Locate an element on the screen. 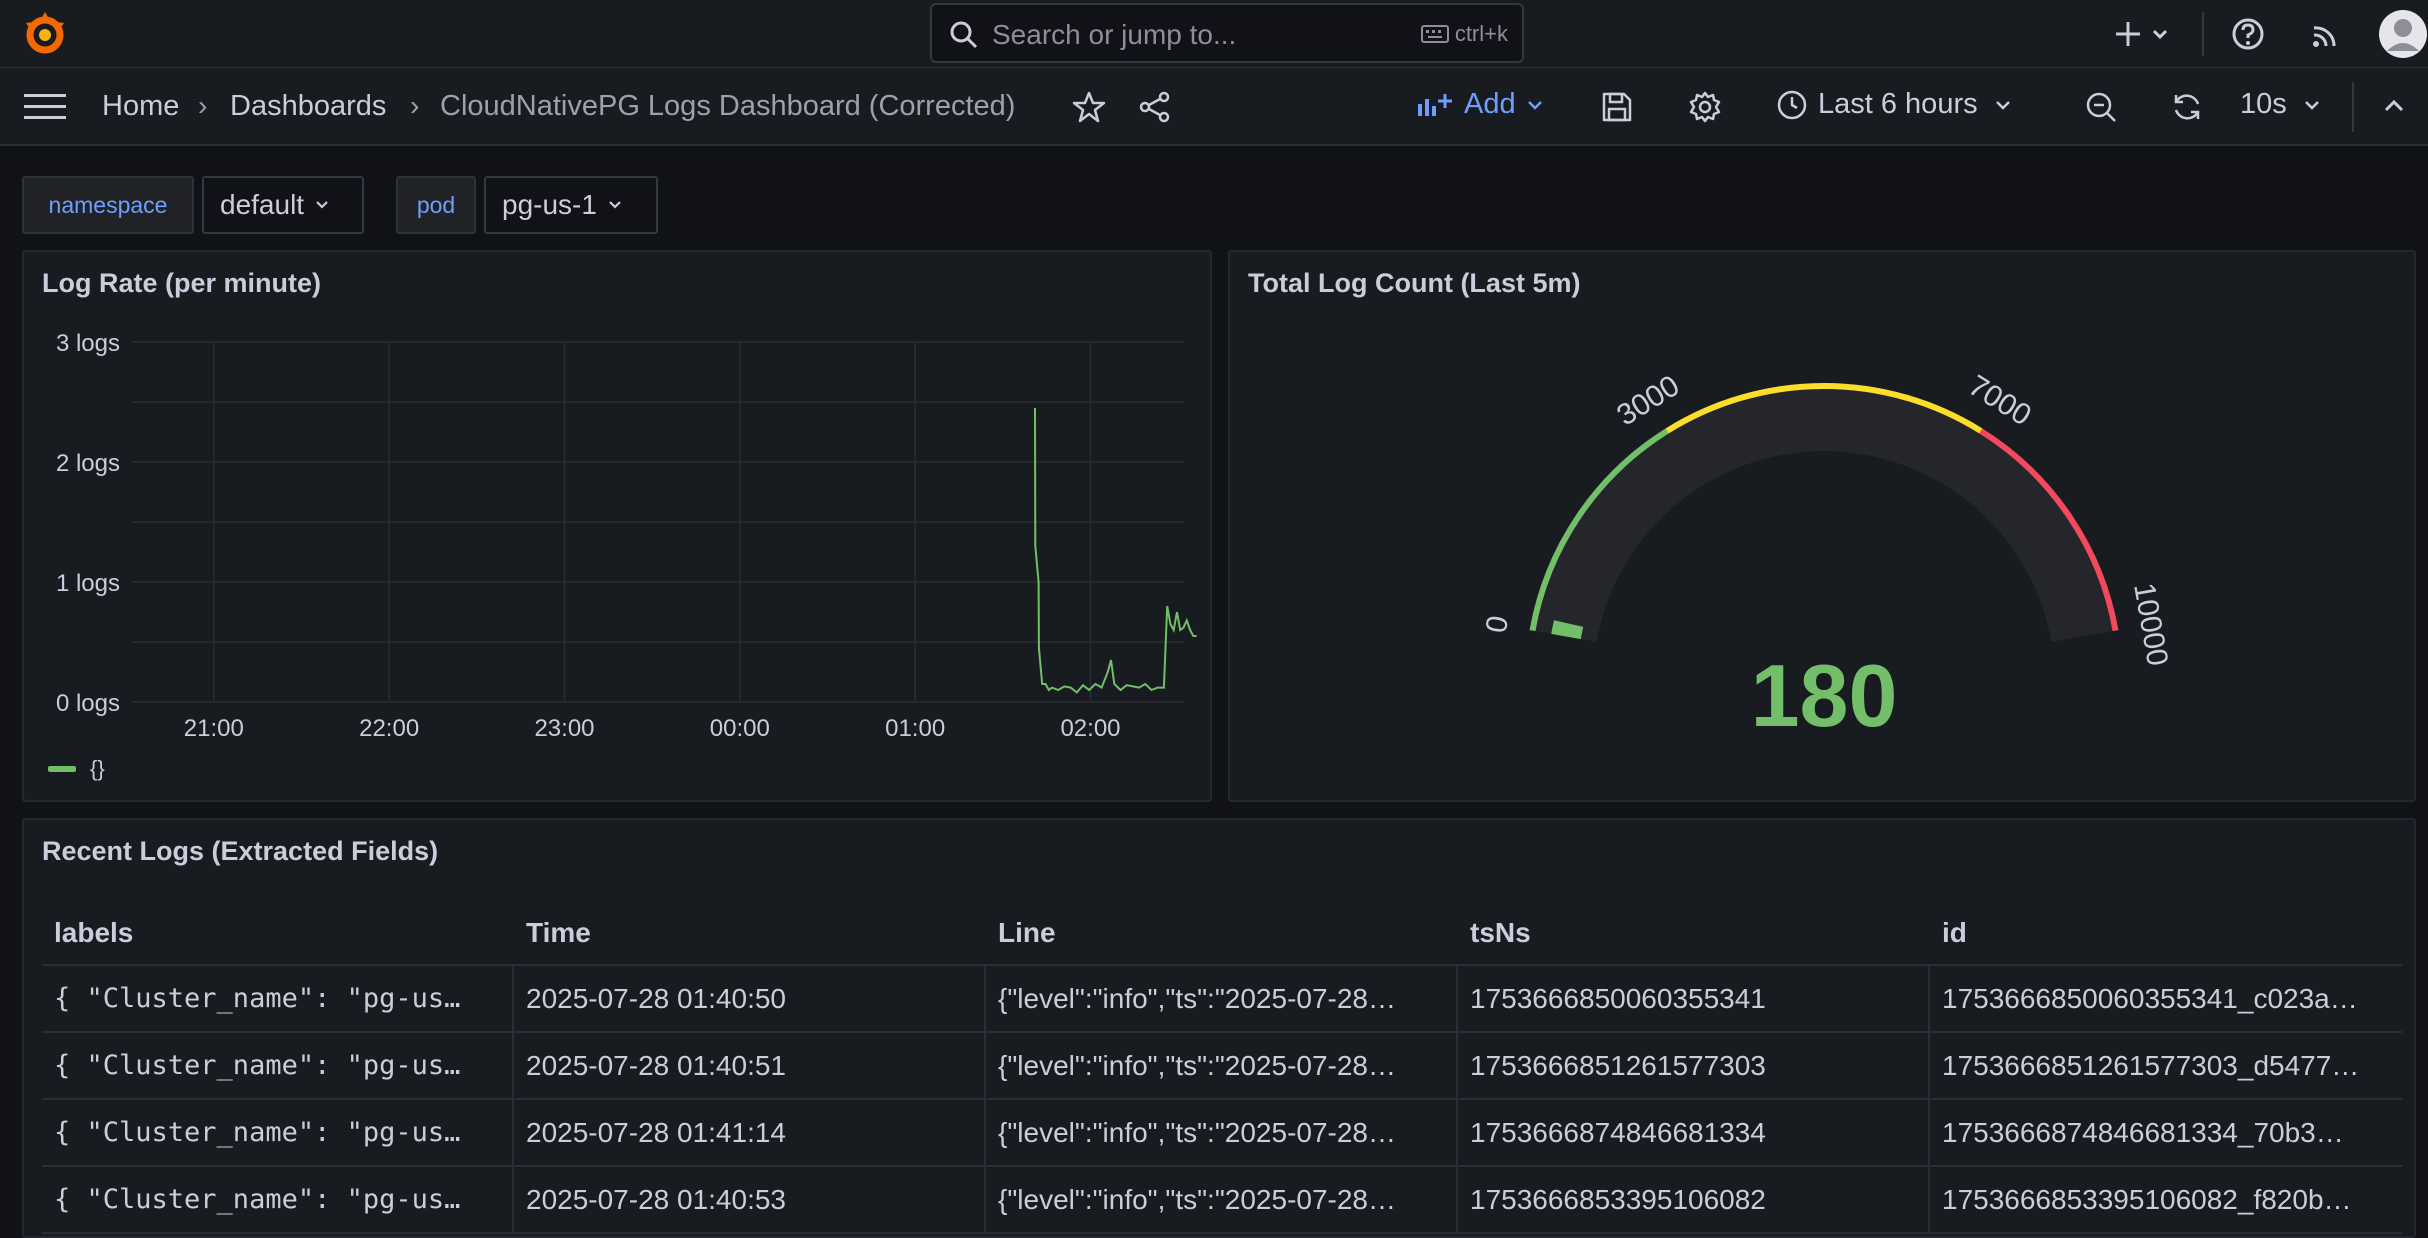 The image size is (2428, 1238). search-bar: Search or jump to... ctrl+k is located at coordinates (1227, 33).